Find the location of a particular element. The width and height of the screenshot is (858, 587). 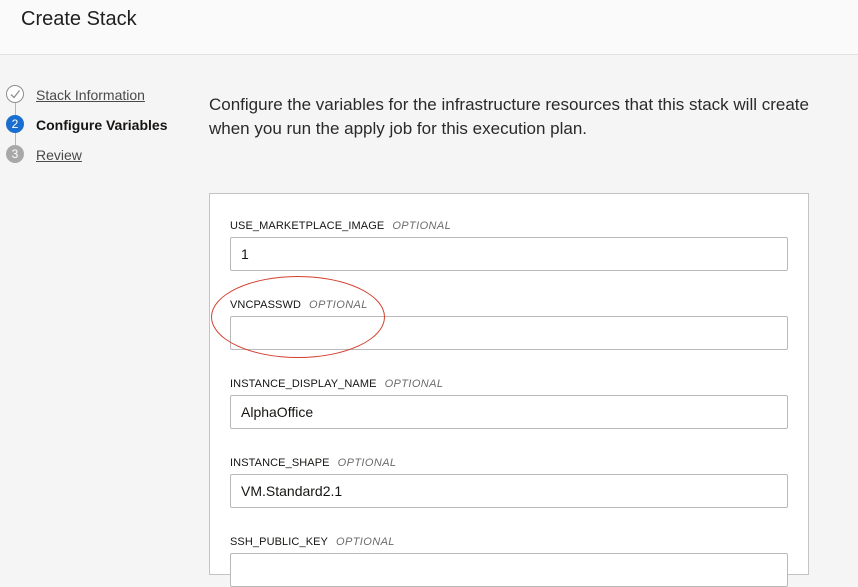

step-label: Configure Variables is located at coordinates (102, 125).